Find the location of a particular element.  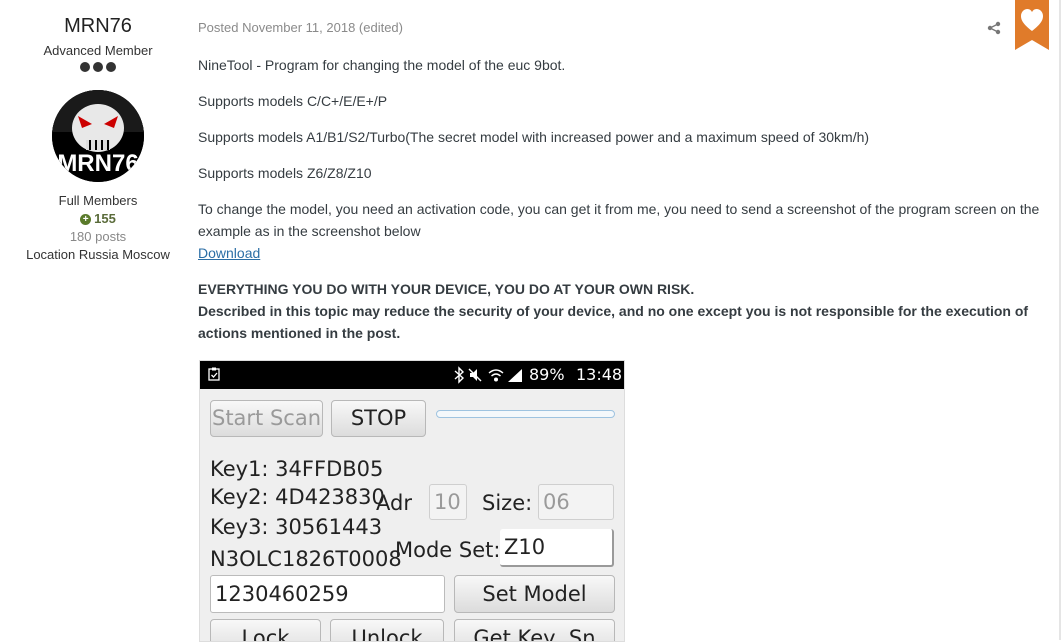

status-icons is located at coordinates (488, 375).